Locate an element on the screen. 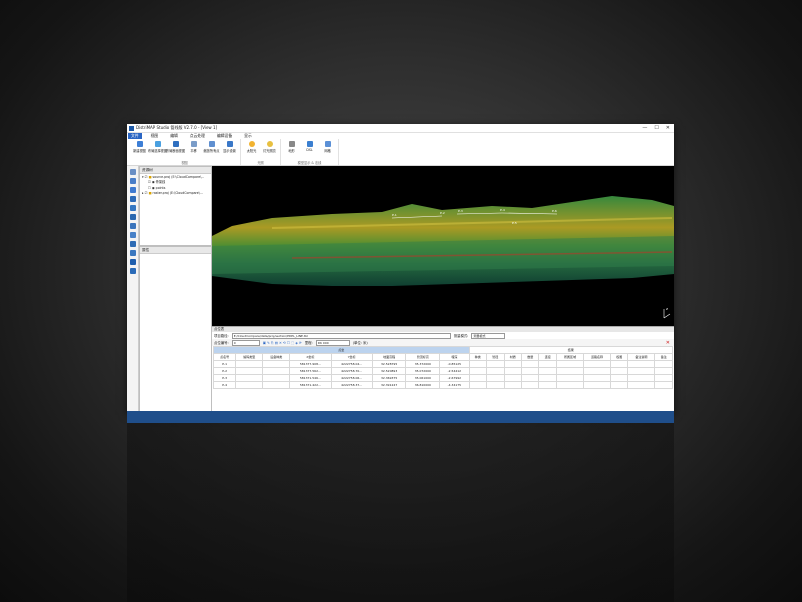 This screenshot has width=802, height=602. ribbon-group-view: 新建视图 布局选择视图 布局断面视图 平移 缩放所有点 显示设置 视图 is located at coordinates (185, 152).